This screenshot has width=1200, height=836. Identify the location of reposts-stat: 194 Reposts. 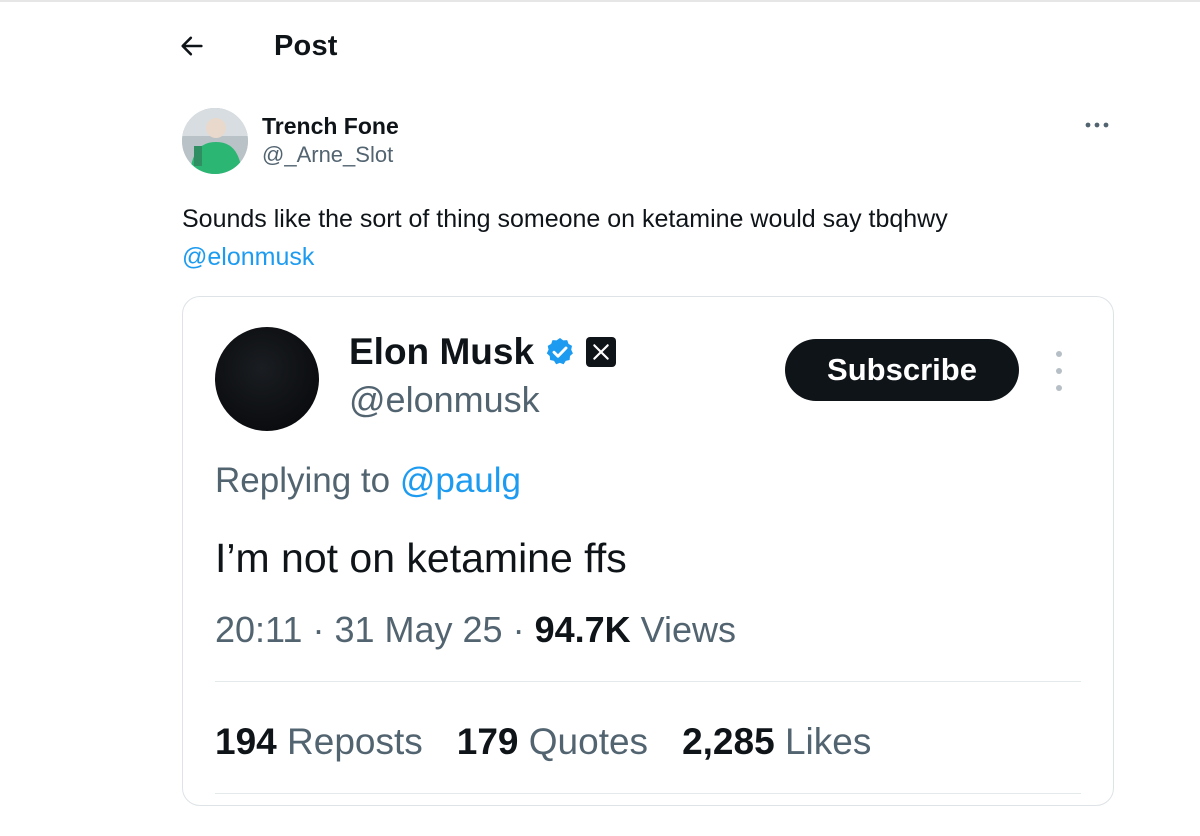
(319, 742).